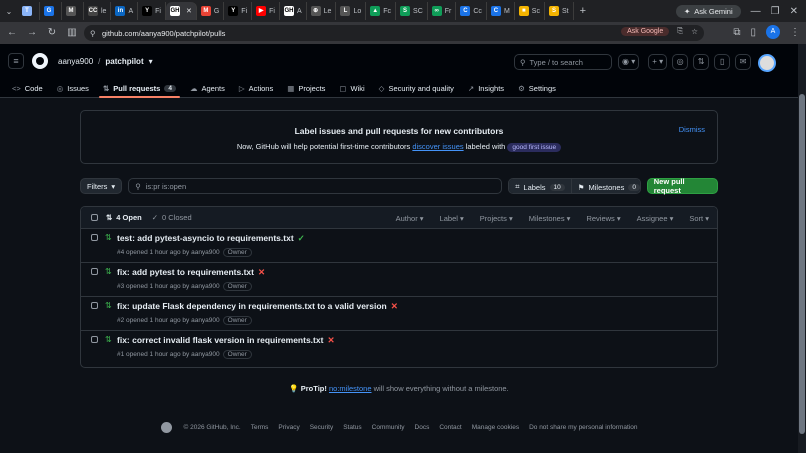 The width and height of the screenshot is (806, 453). I want to click on reload-button: ↻, so click(52, 33).